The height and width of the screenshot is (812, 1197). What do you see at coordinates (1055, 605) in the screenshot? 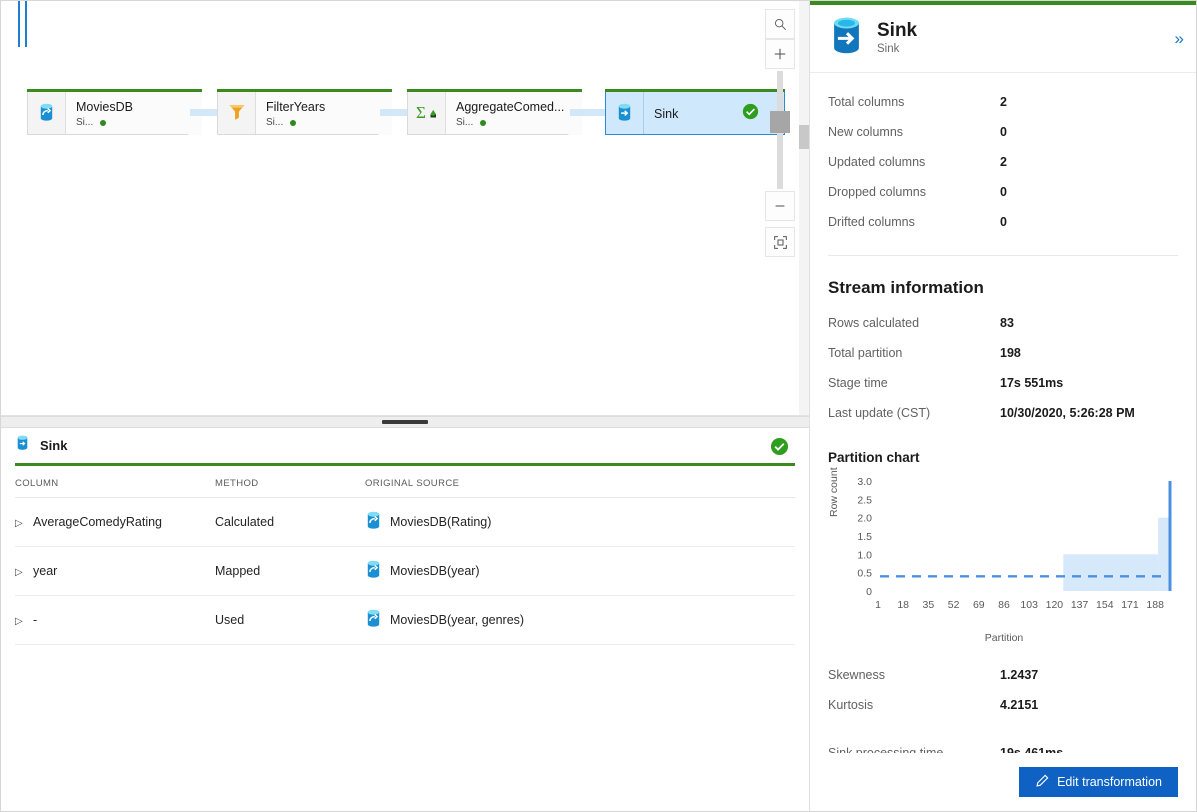
I see `chart-x-tick: 120` at bounding box center [1055, 605].